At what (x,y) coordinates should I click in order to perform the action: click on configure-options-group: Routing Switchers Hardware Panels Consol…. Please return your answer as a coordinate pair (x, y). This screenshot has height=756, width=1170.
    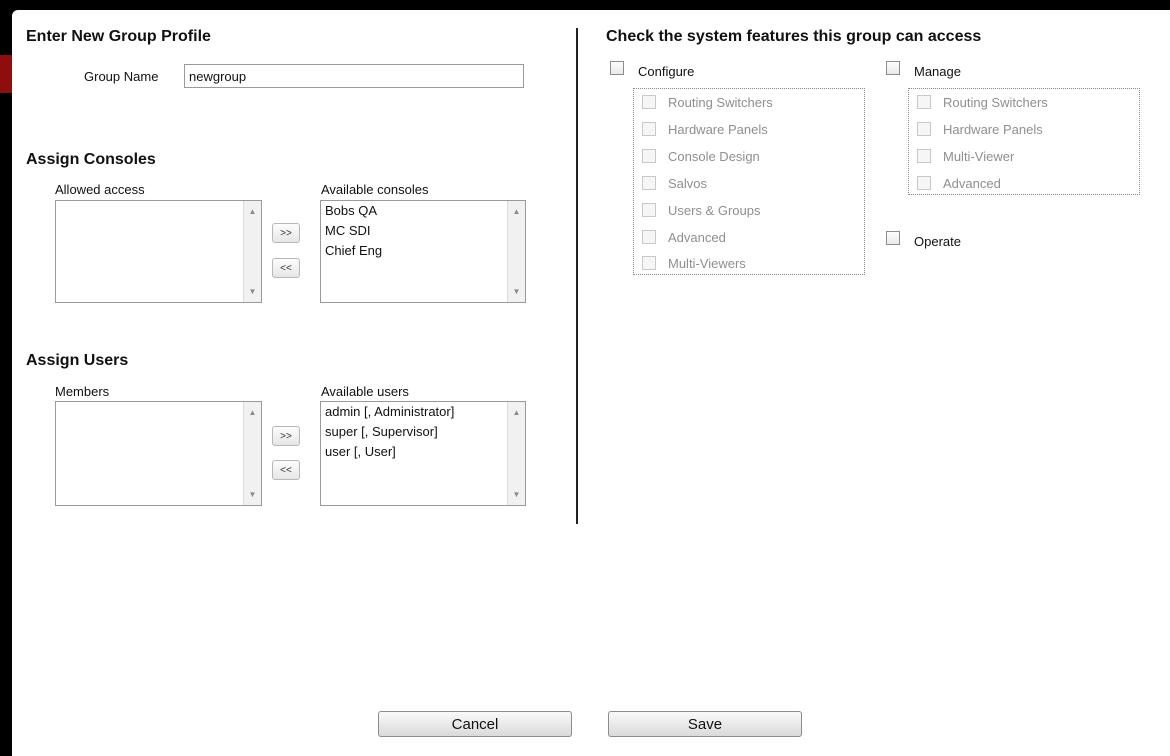
    Looking at the image, I should click on (749, 181).